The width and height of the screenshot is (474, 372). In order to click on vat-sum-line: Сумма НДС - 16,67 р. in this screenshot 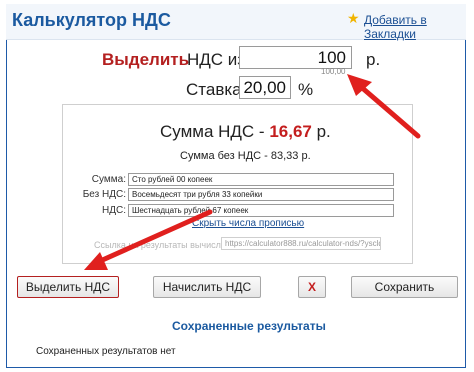, I will do `click(245, 132)`.